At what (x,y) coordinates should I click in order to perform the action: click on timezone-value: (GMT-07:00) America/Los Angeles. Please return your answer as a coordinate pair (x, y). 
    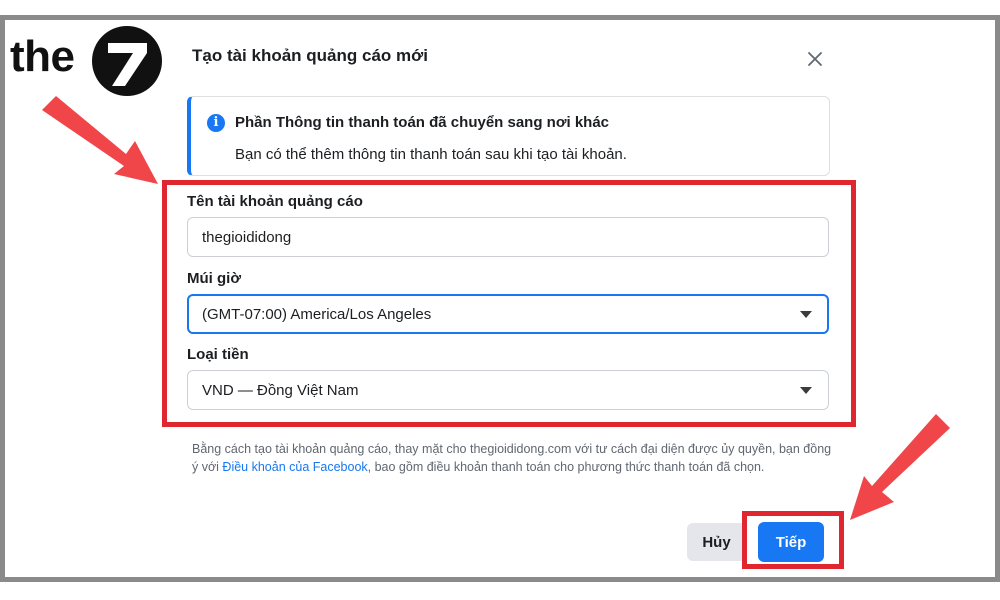
    Looking at the image, I should click on (317, 314).